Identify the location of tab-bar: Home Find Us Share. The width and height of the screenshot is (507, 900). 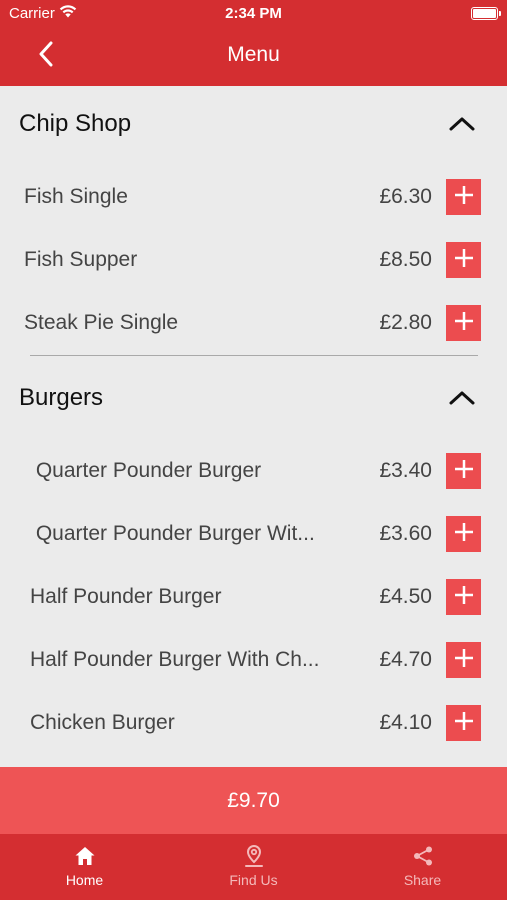
(253, 867).